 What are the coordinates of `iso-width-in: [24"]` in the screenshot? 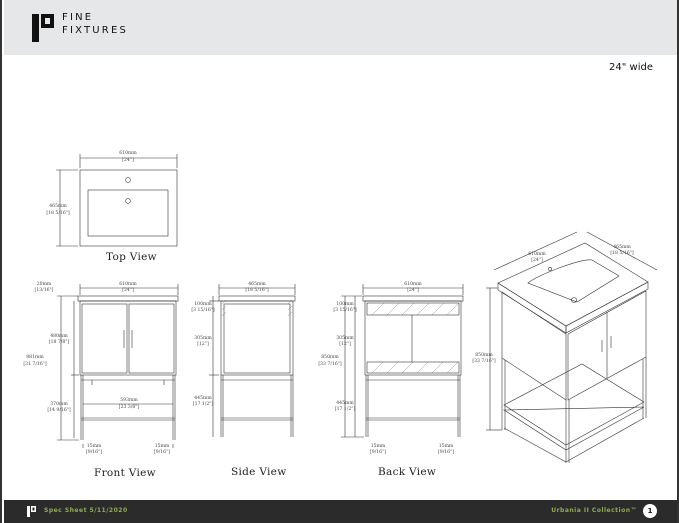 It's located at (537, 260).